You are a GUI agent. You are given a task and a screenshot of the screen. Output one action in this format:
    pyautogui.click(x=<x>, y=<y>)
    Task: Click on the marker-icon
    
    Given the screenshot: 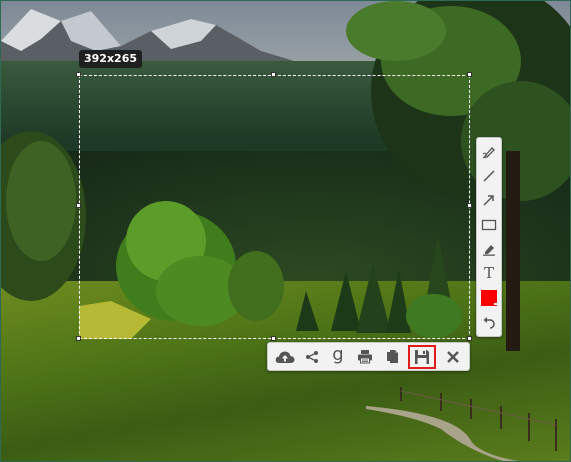 What is the action you would take?
    pyautogui.click(x=489, y=250)
    